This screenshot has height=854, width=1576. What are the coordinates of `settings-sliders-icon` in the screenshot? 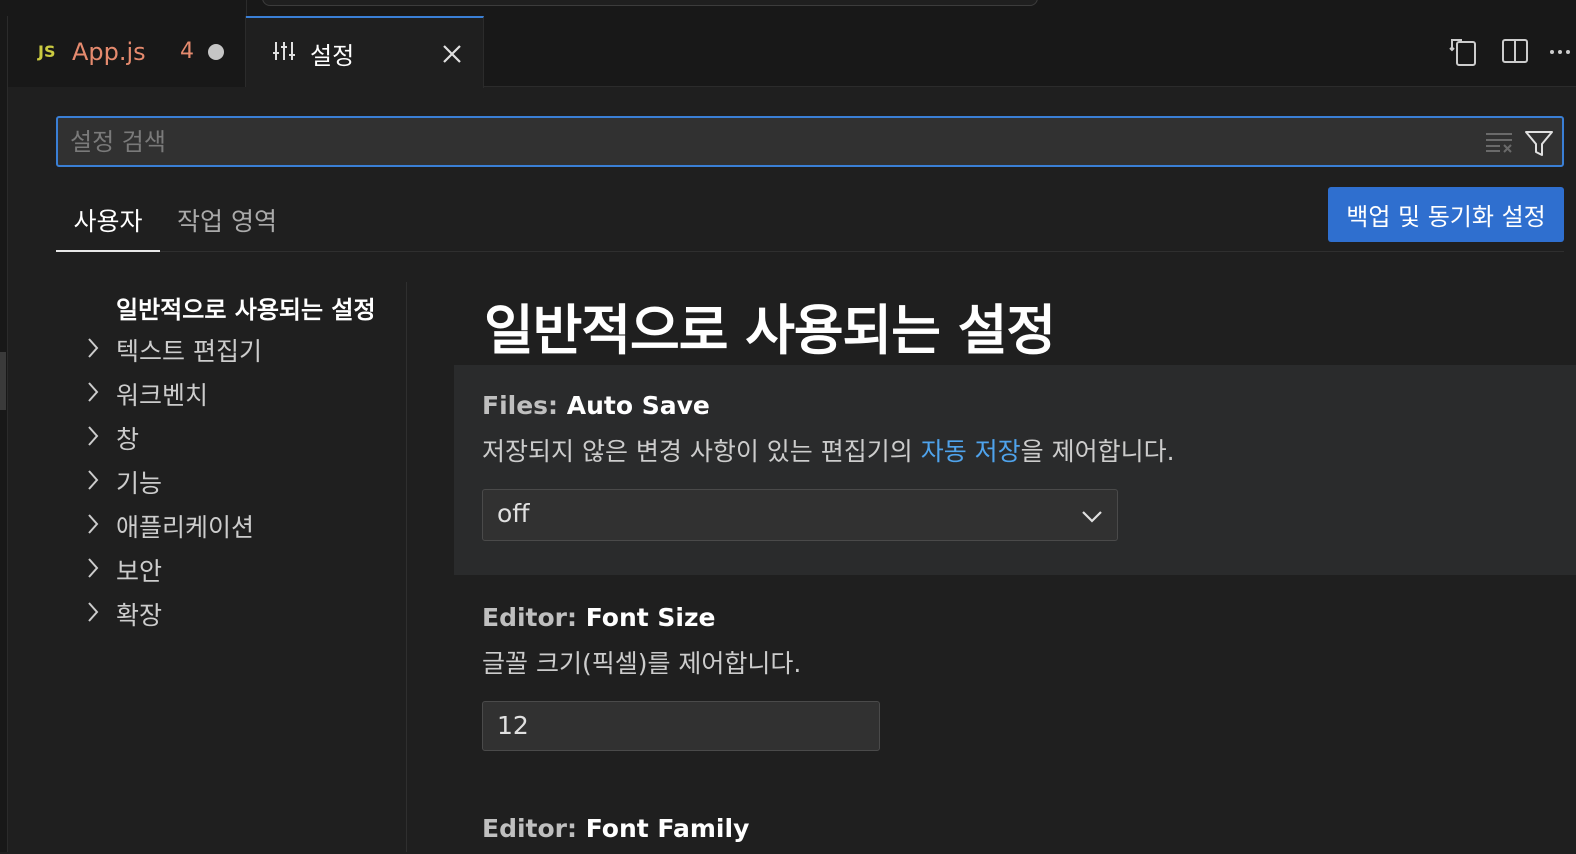 It's located at (284, 54).